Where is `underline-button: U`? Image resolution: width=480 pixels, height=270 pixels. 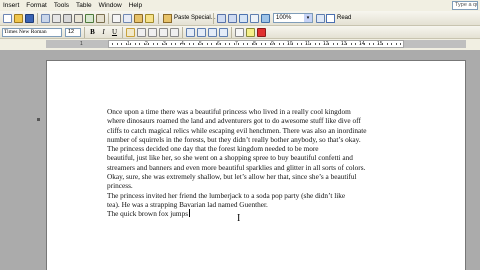 underline-button: U is located at coordinates (114, 32).